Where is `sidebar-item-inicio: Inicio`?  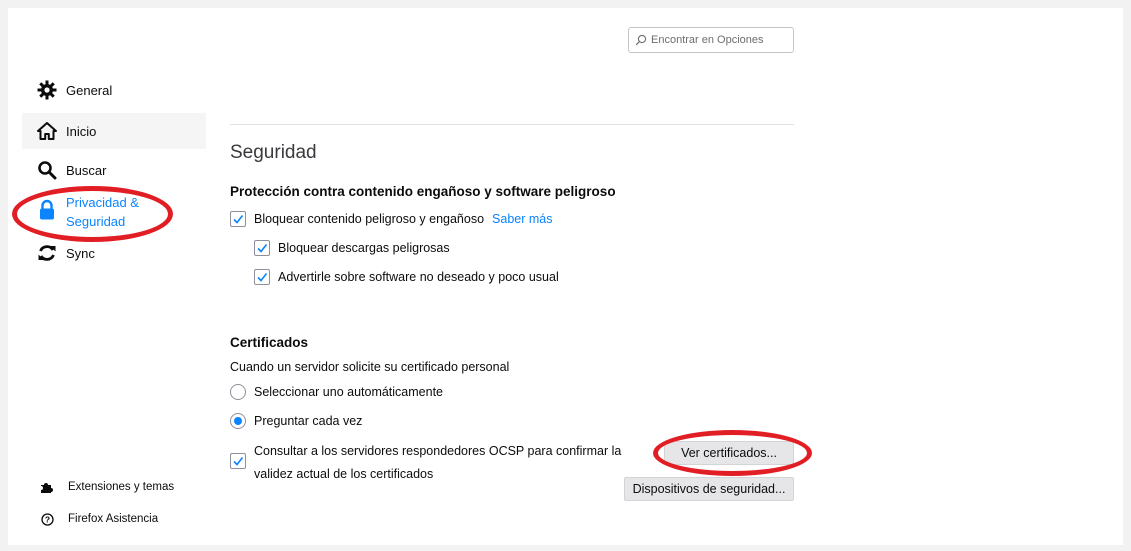
sidebar-item-inicio: Inicio is located at coordinates (66, 131).